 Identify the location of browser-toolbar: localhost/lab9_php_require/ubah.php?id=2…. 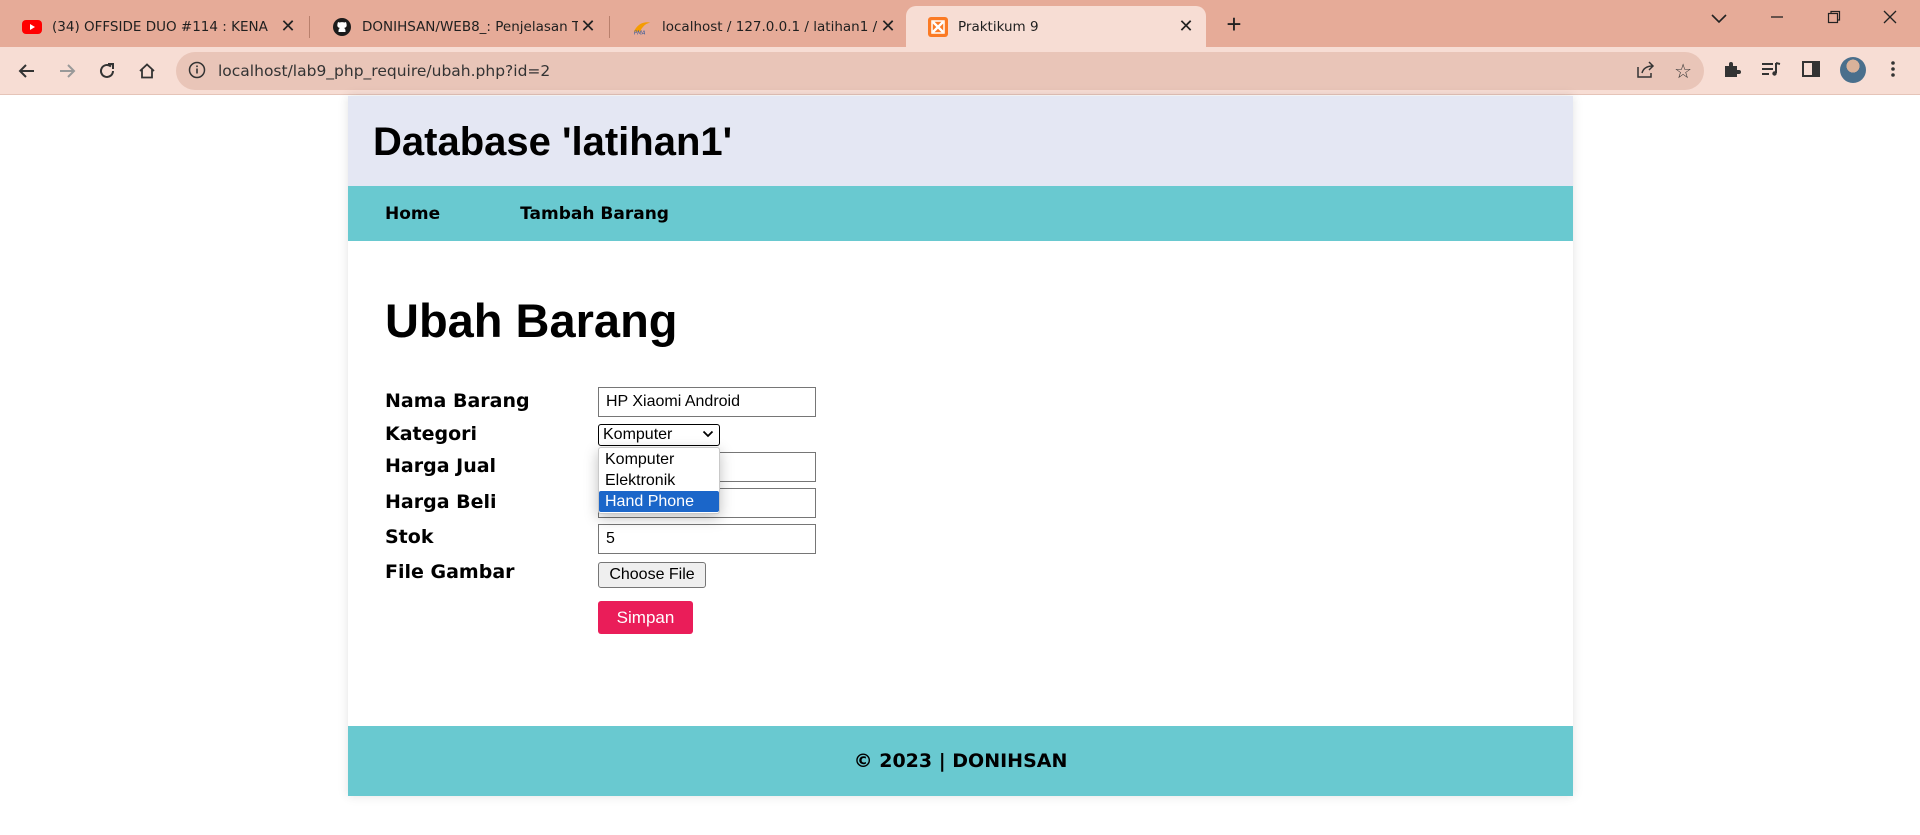
(960, 71).